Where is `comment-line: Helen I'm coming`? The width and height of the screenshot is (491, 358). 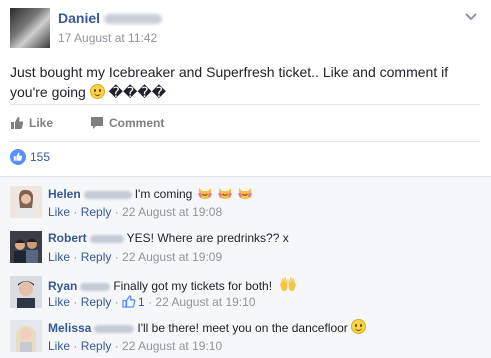
comment-line: Helen I'm coming is located at coordinates (150, 193).